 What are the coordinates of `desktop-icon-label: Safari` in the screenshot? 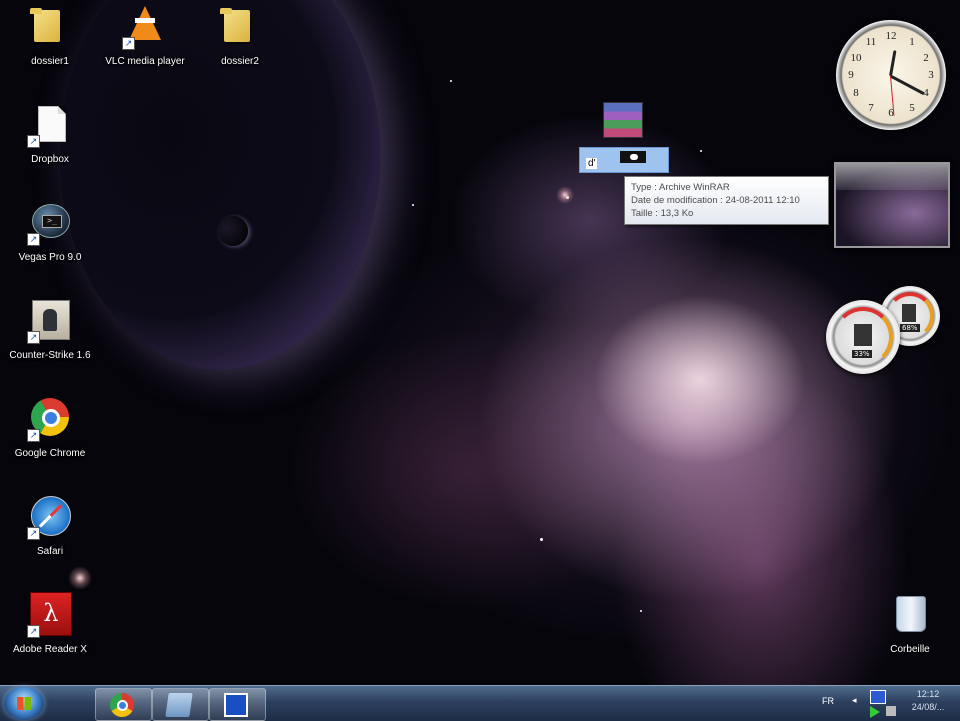 It's located at (50, 551).